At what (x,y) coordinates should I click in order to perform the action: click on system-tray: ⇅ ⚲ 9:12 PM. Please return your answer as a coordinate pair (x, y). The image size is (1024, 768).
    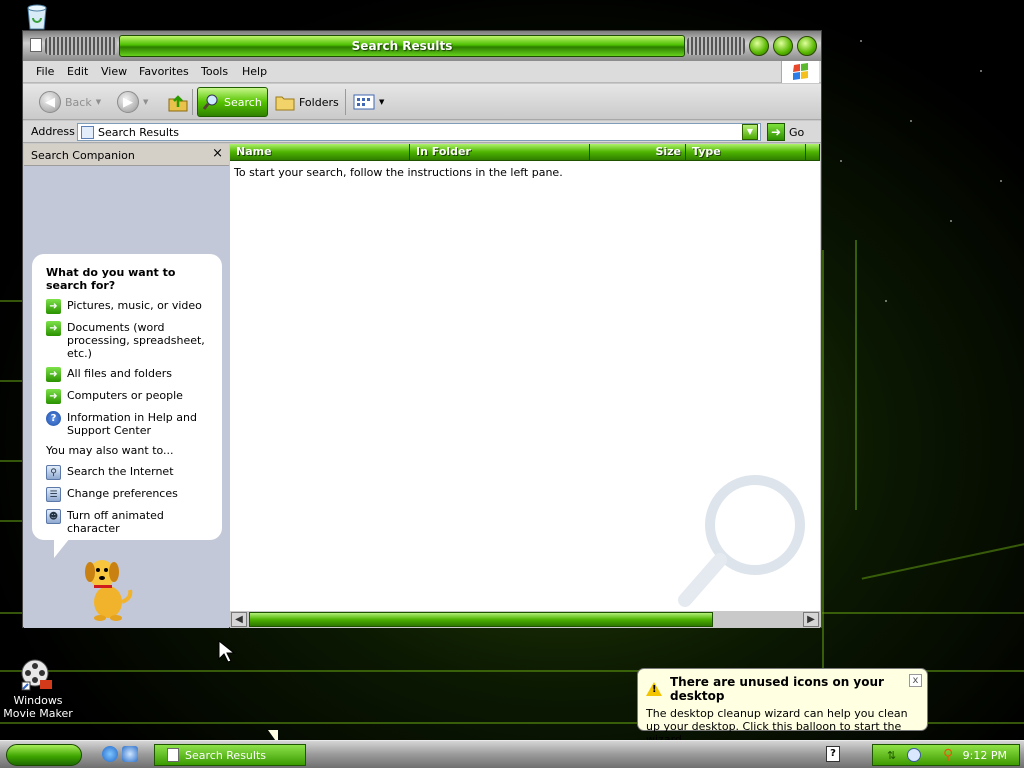
    Looking at the image, I should click on (946, 755).